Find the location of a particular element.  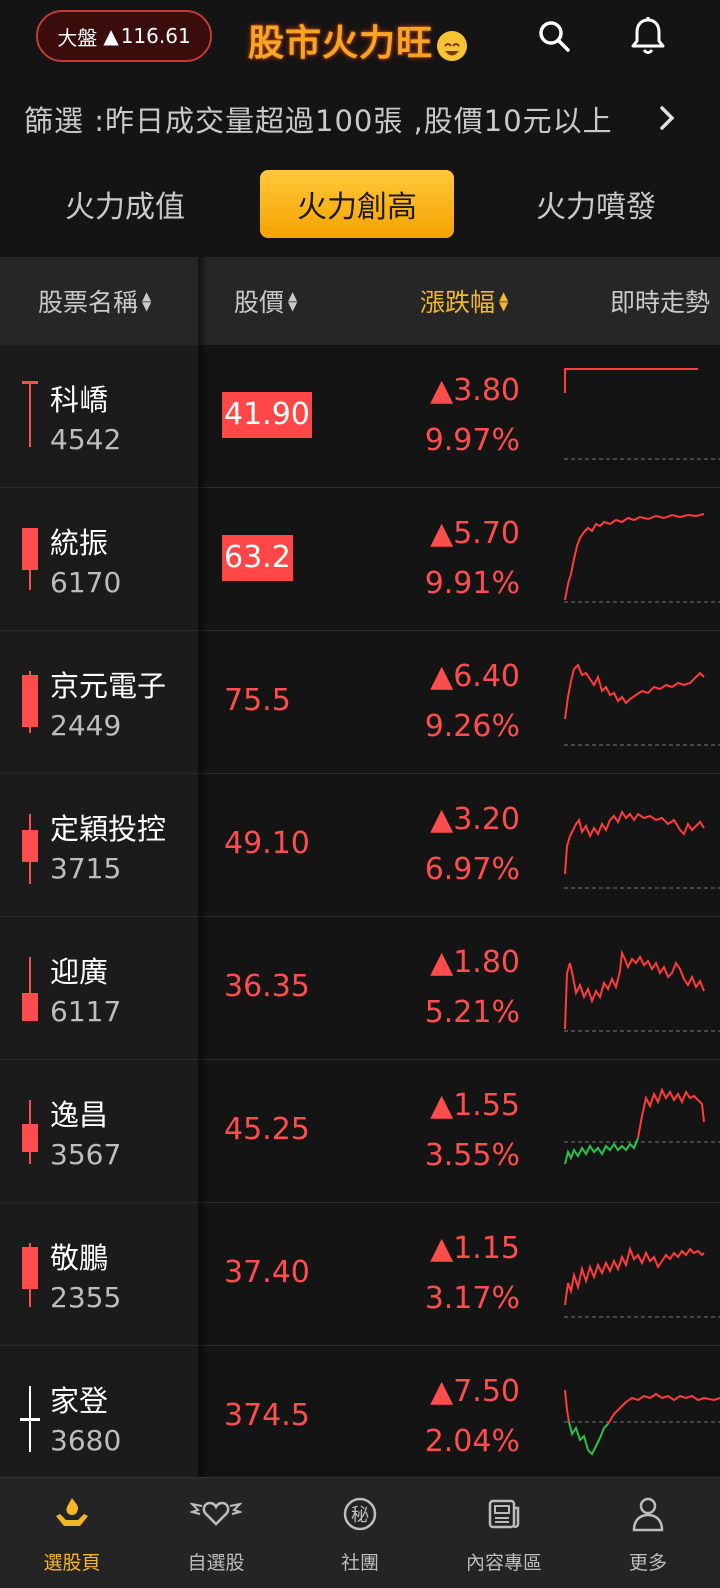

stock-code: 6117 is located at coordinates (86, 1011).